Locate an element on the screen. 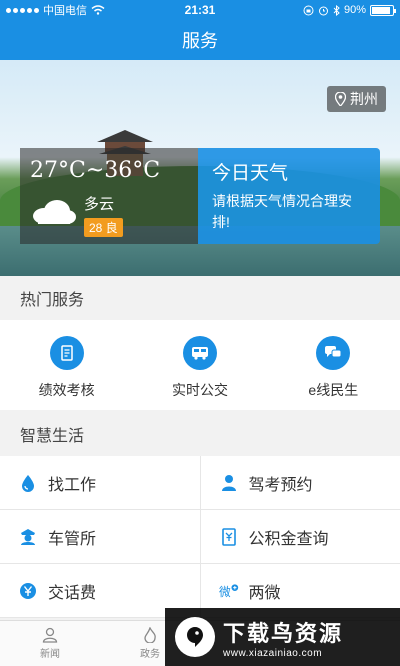 The image size is (400, 666). location-pin-icon is located at coordinates (340, 99).